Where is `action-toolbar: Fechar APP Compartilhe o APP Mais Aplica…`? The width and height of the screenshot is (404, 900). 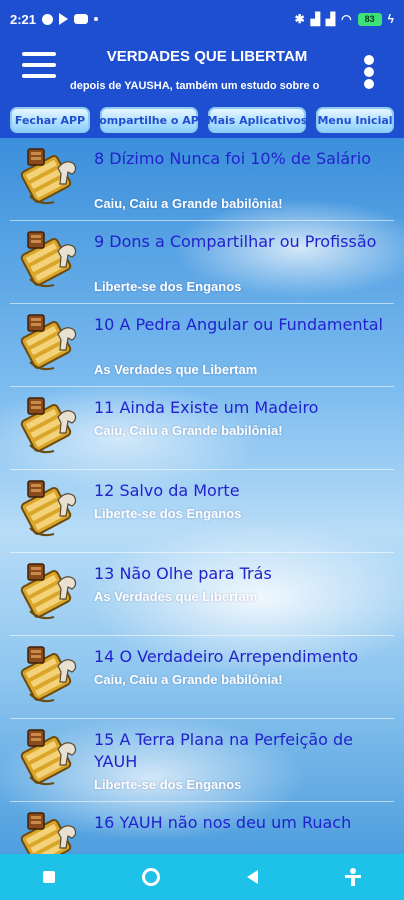 action-toolbar: Fechar APP Compartilhe o APP Mais Aplica… is located at coordinates (202, 120).